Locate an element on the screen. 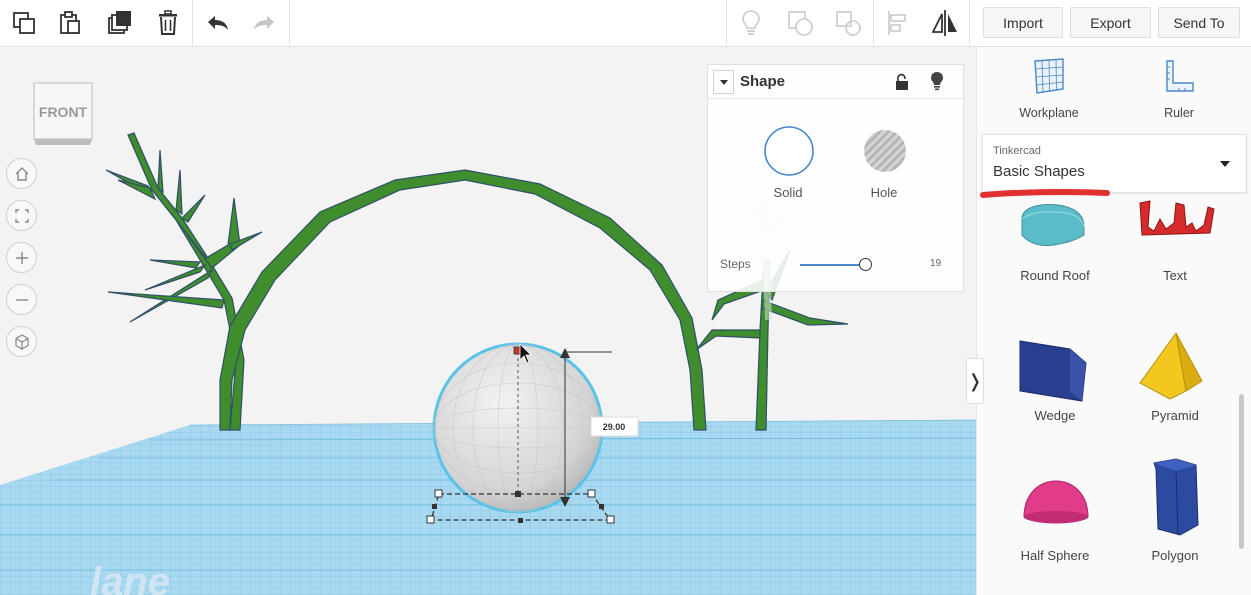 The width and height of the screenshot is (1251, 595). shape-round-roof: Round Roof is located at coordinates (1055, 262).